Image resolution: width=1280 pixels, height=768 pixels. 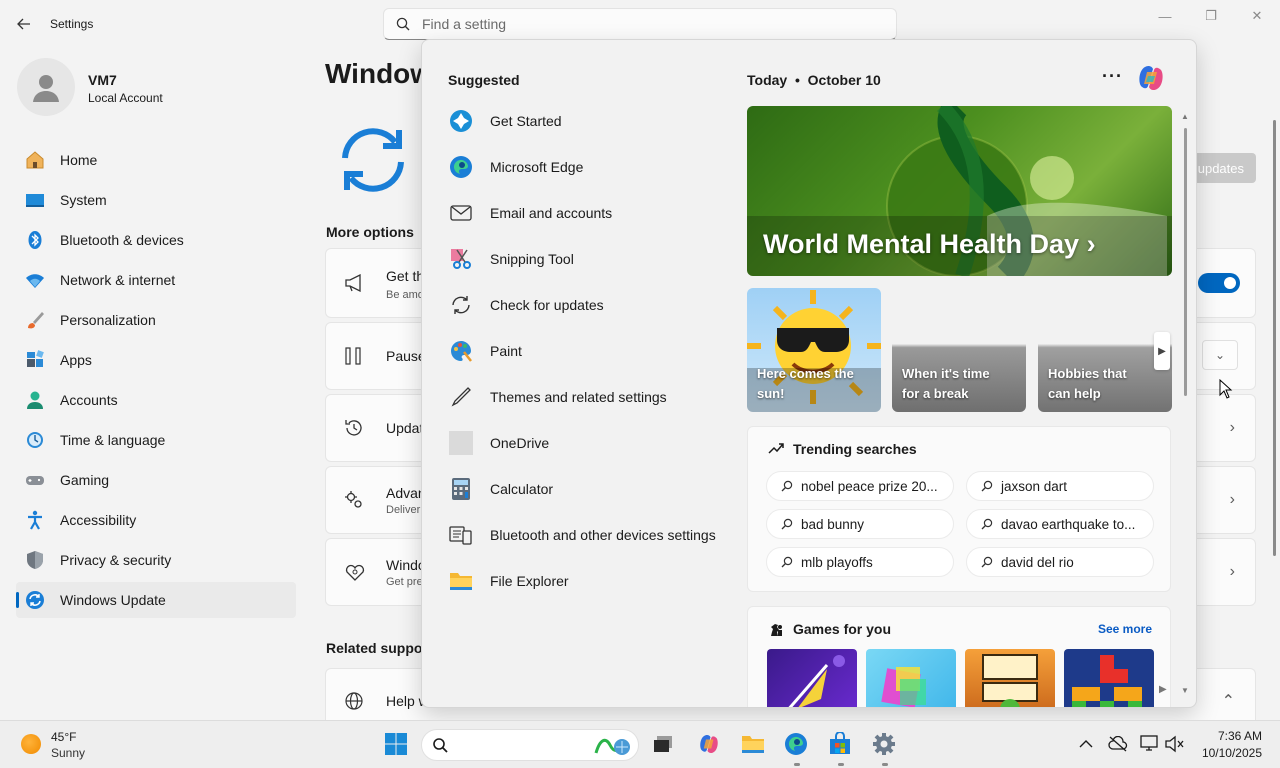 I want to click on sidebar-item-label: Time & language, so click(x=113, y=440).